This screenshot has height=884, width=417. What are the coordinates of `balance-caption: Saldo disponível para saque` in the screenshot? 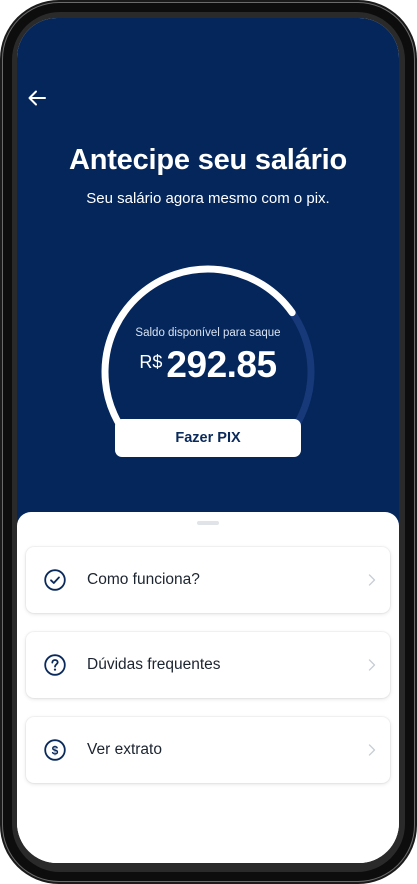 It's located at (208, 333).